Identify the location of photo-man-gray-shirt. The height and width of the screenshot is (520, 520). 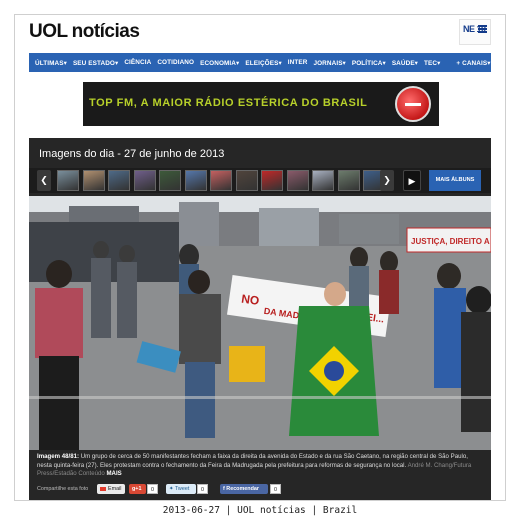
(200, 354).